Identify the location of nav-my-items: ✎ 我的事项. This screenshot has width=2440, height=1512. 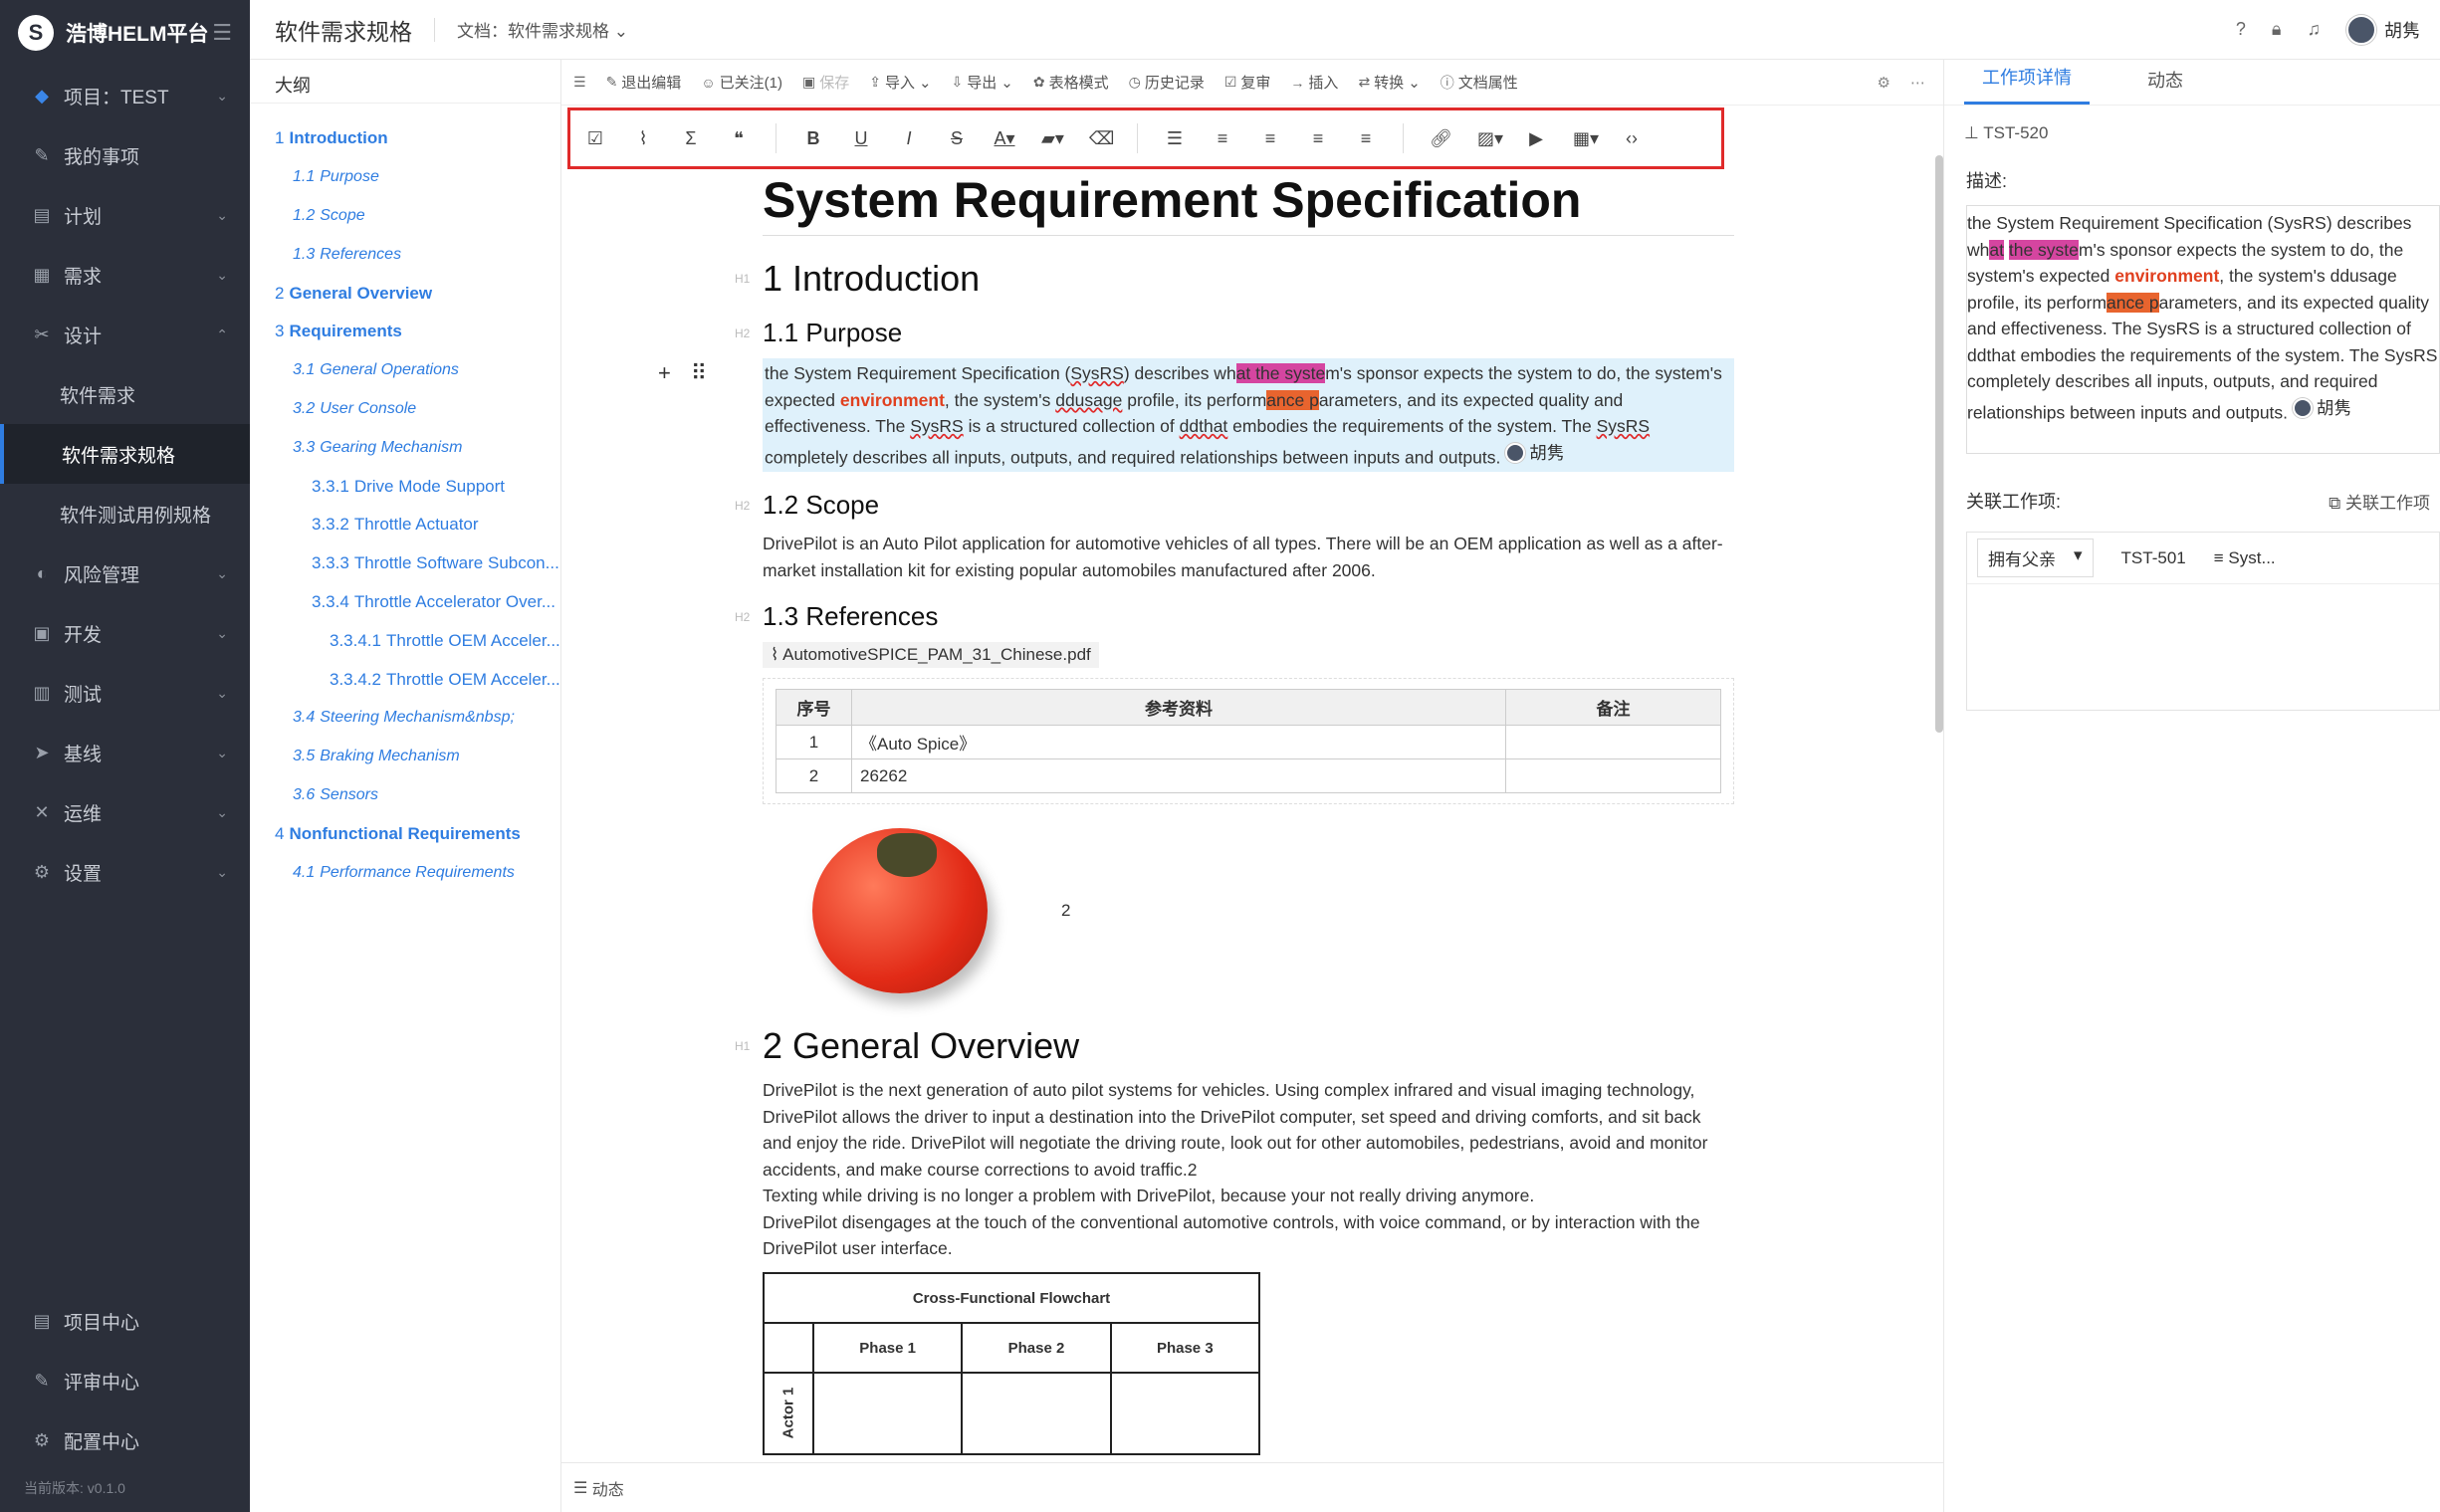
(125, 155).